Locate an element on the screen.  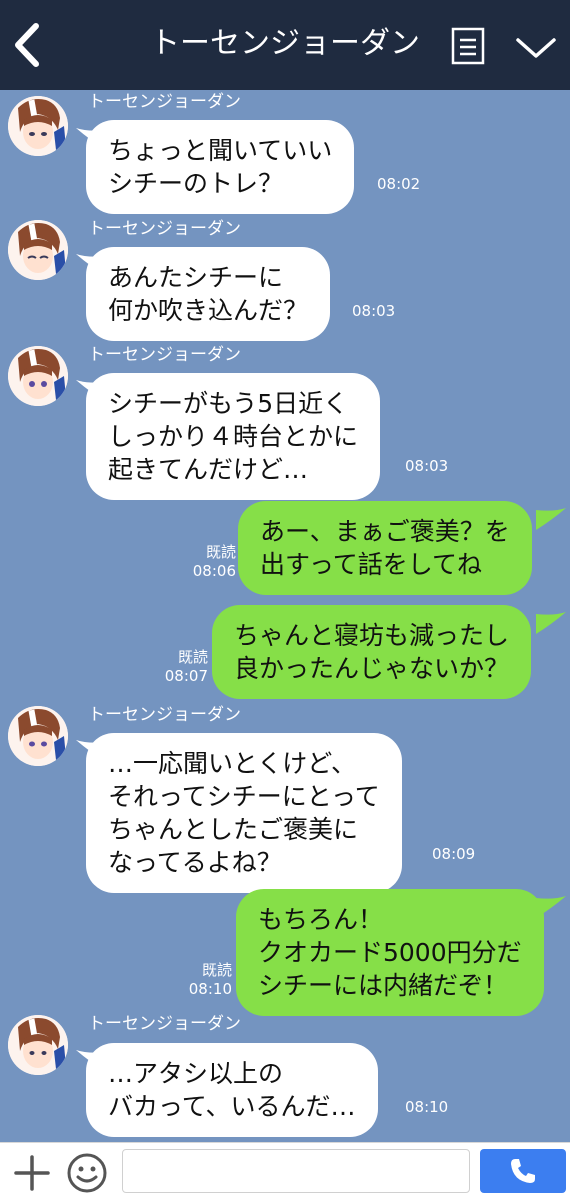
chat-title: トーセンジョーダン is located at coordinates (285, 43).